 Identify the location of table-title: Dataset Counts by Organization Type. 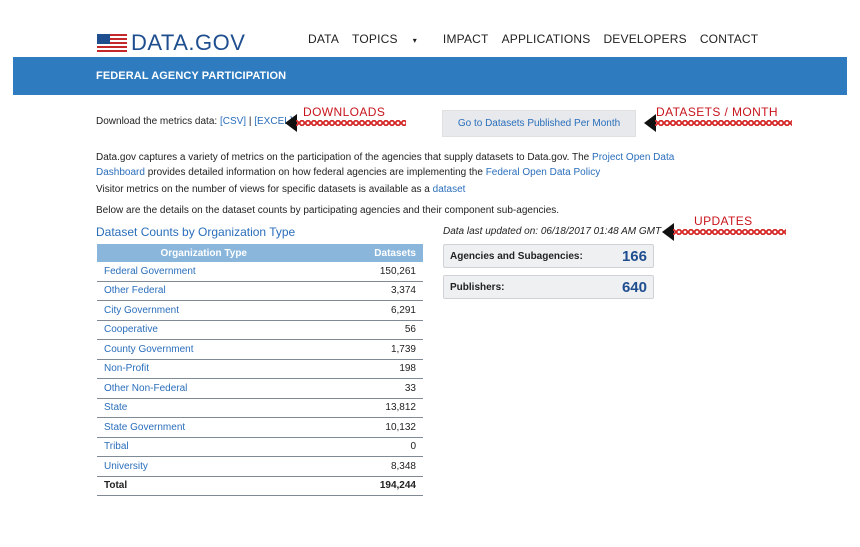
(196, 232).